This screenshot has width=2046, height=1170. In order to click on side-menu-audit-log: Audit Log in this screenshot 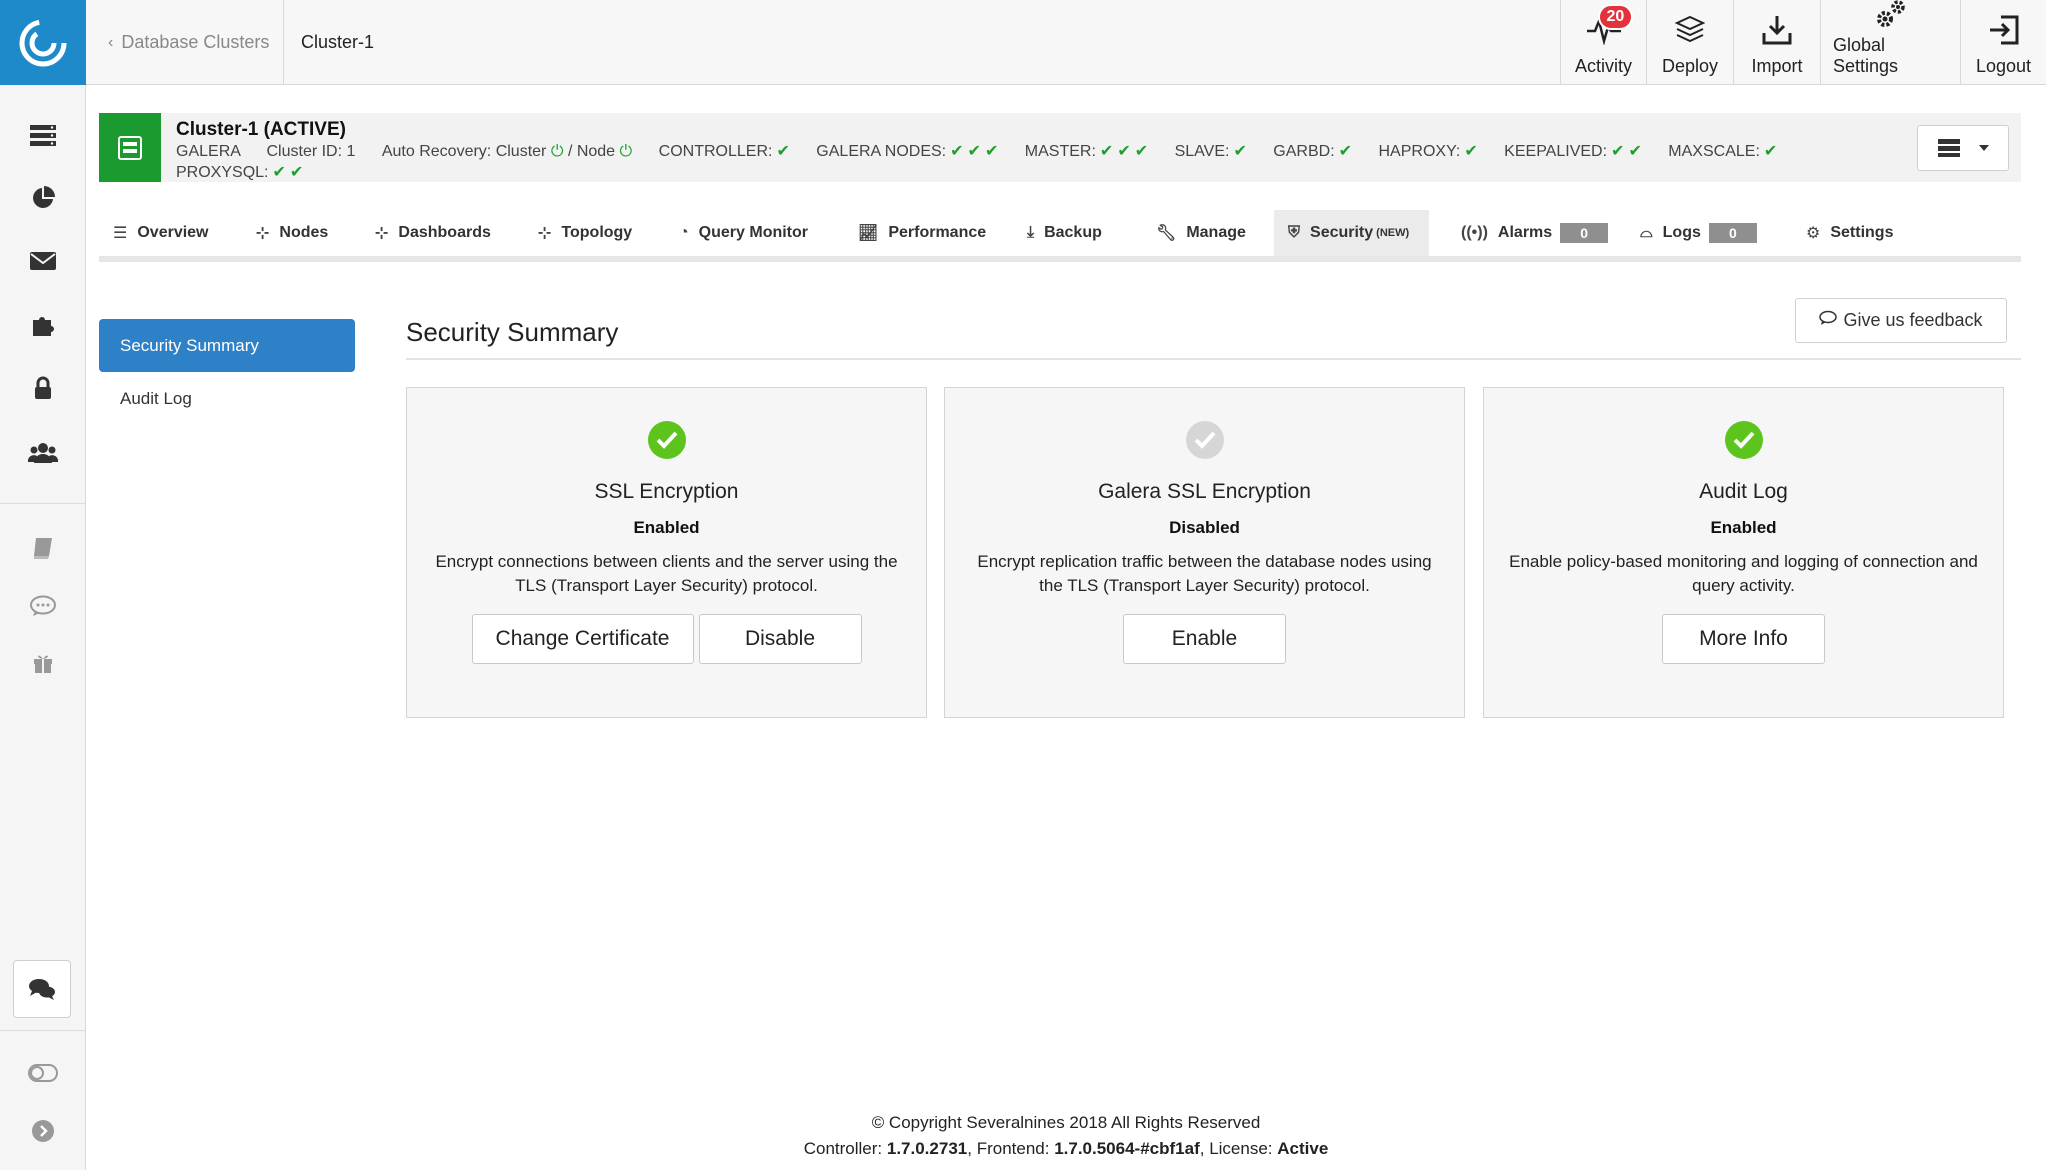, I will do `click(156, 399)`.